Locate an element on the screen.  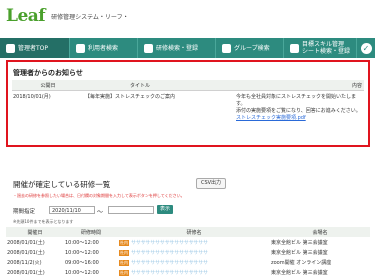
notice-attachment-link: ストレスチェック実施要項.pdf is located at coordinates (271, 118).